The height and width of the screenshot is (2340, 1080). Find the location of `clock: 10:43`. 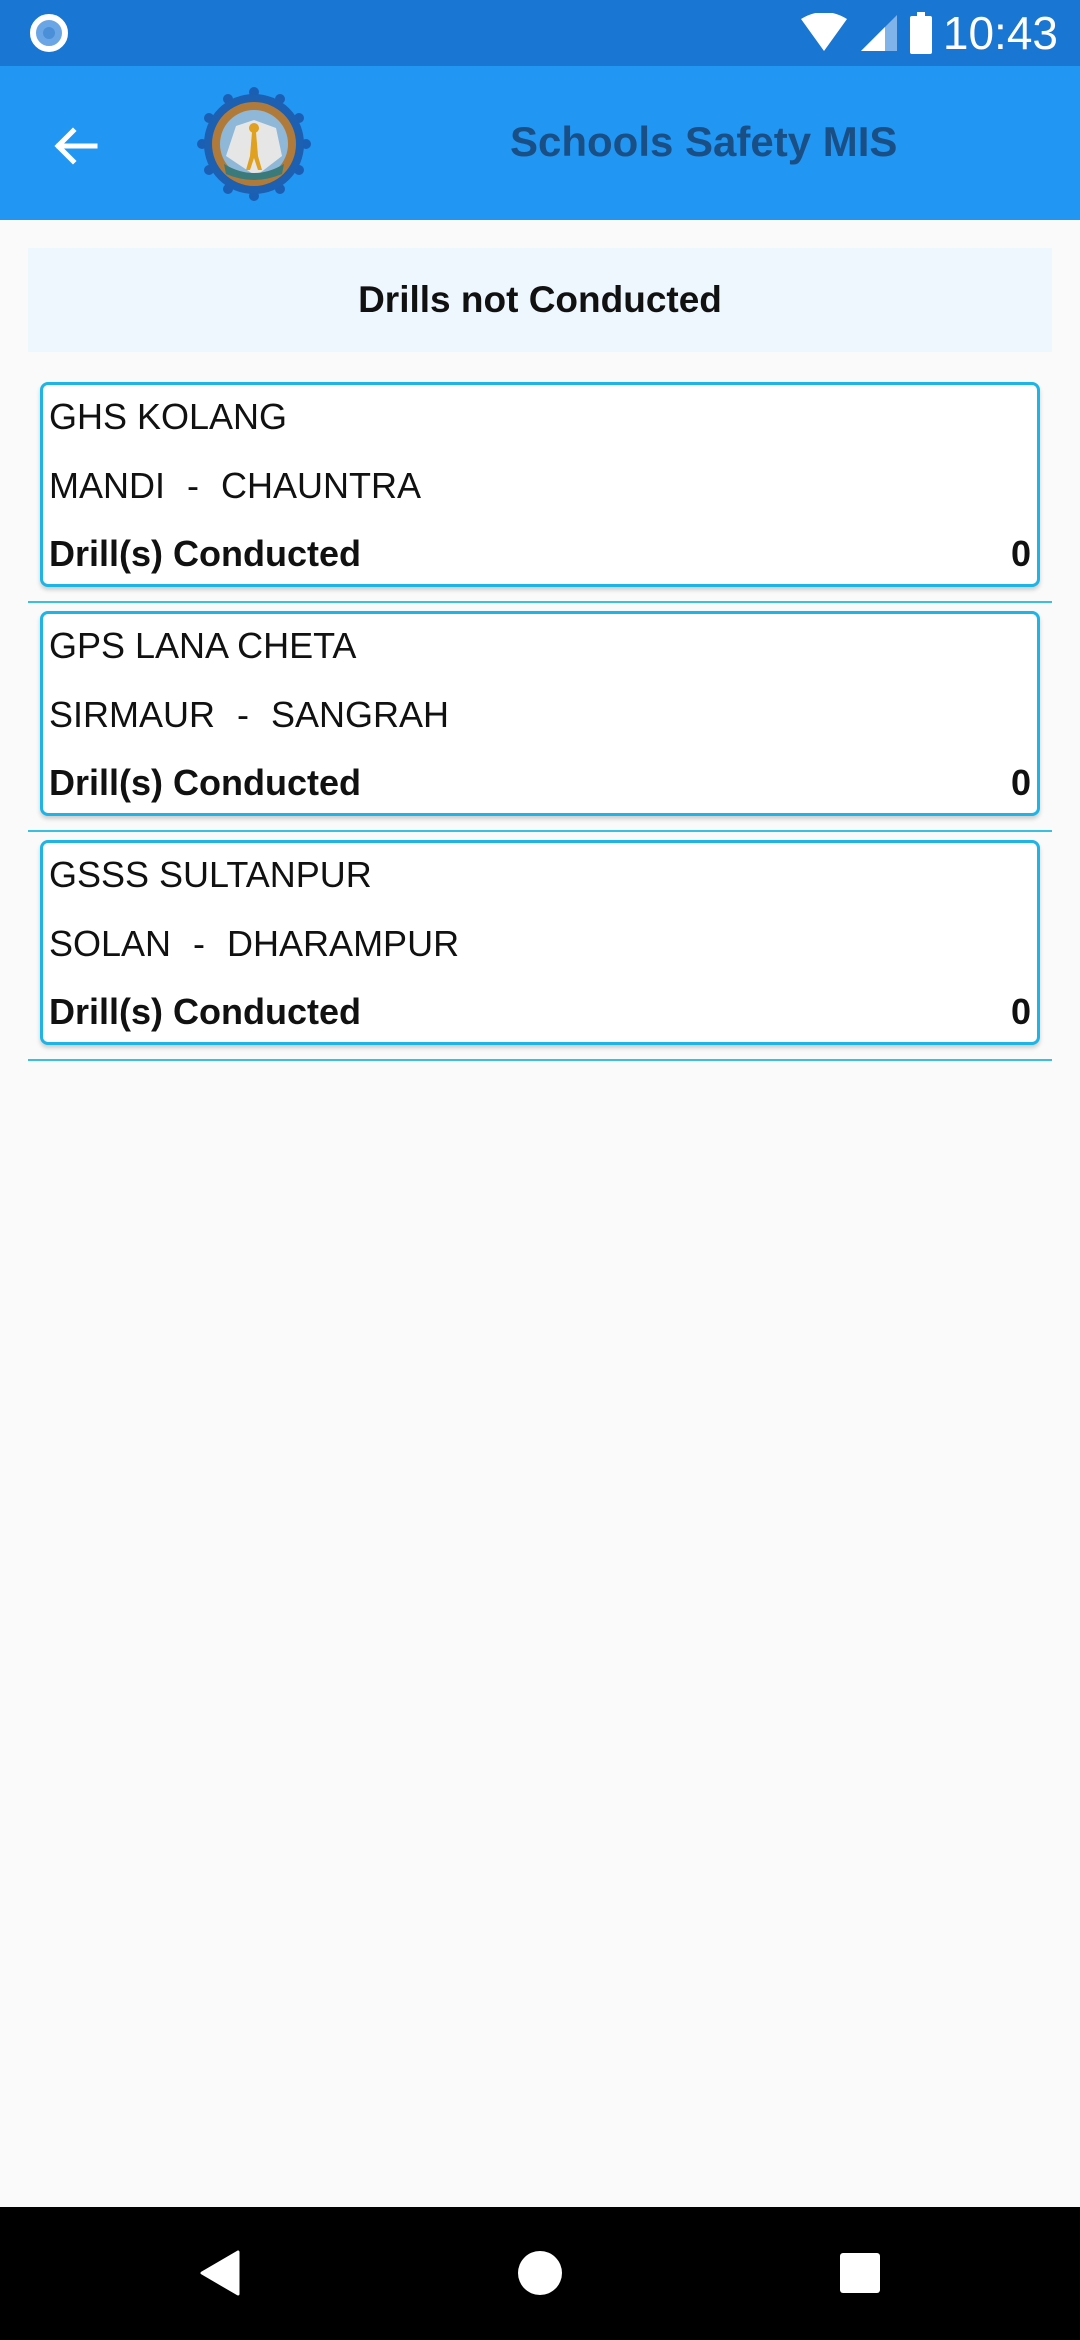

clock: 10:43 is located at coordinates (1000, 33).